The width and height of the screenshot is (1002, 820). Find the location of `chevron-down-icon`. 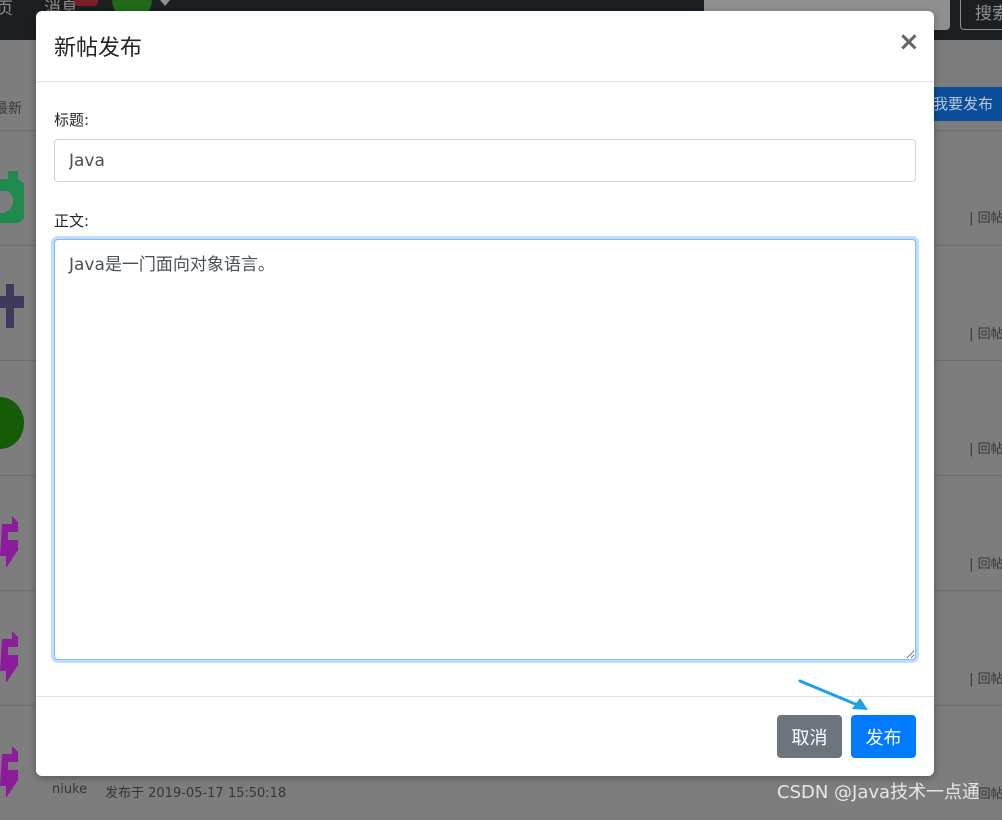

chevron-down-icon is located at coordinates (165, 3).